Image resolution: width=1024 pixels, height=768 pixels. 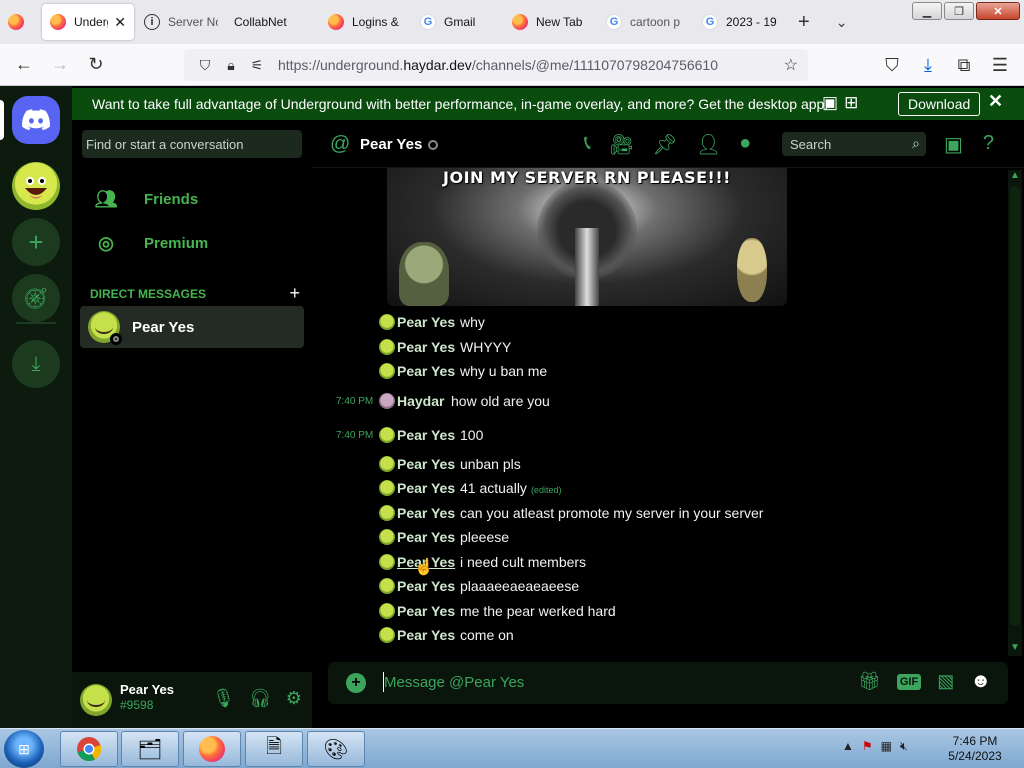 What do you see at coordinates (886, 746) in the screenshot?
I see `network-icon: ▦` at bounding box center [886, 746].